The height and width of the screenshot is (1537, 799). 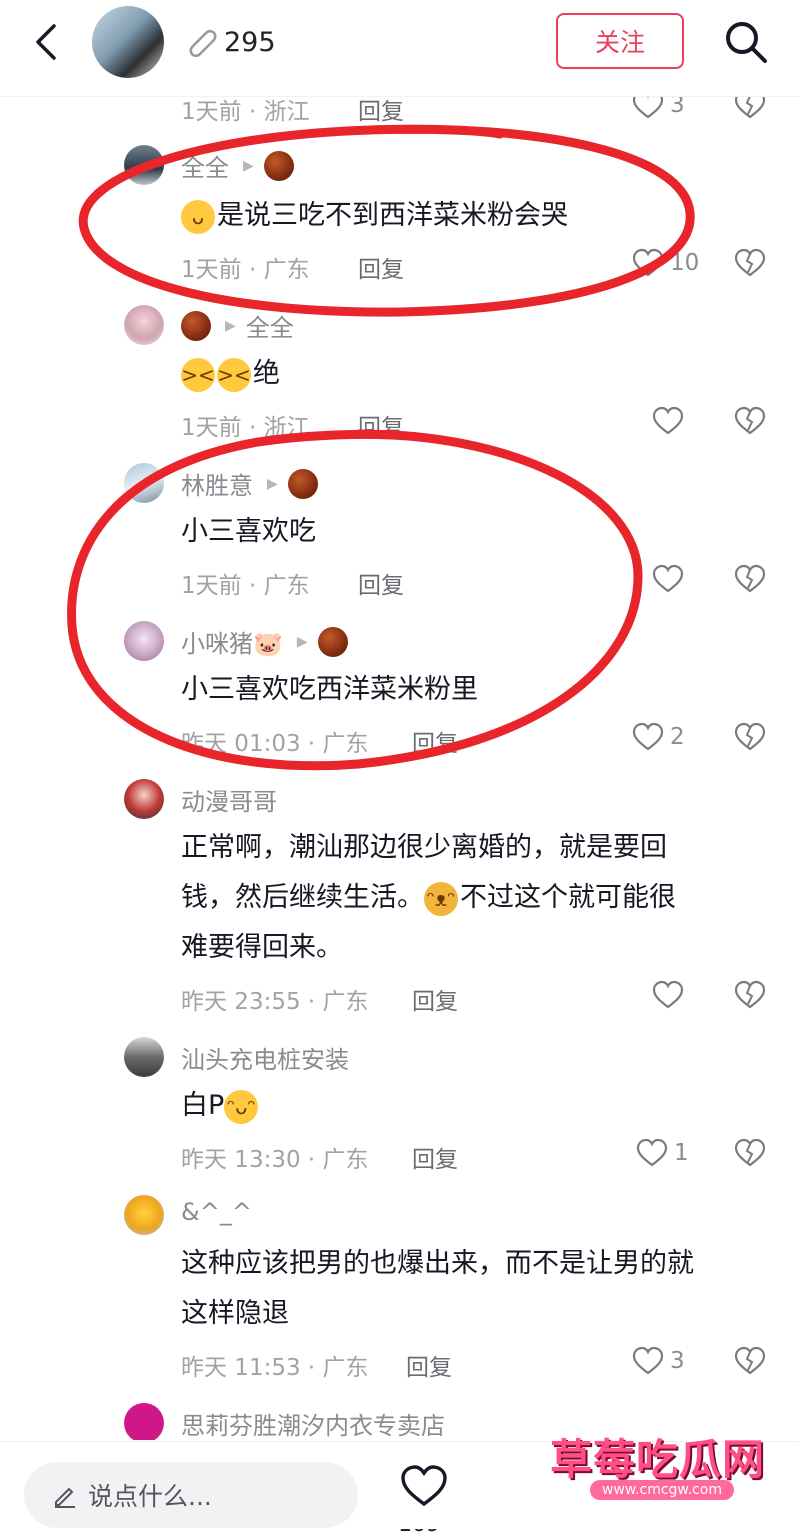 What do you see at coordinates (220, 1106) in the screenshot?
I see `comment-text: 白P ᵔᴗᵔ` at bounding box center [220, 1106].